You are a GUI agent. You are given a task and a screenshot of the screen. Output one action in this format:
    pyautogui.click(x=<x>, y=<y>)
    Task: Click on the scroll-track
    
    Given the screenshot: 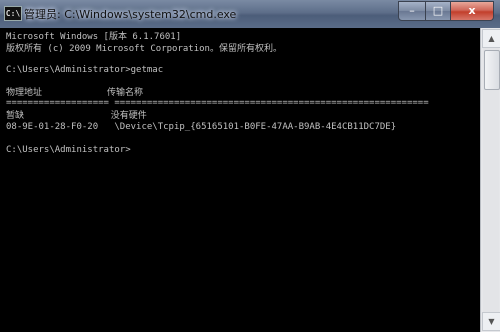 What is the action you would take?
    pyautogui.click(x=491, y=180)
    